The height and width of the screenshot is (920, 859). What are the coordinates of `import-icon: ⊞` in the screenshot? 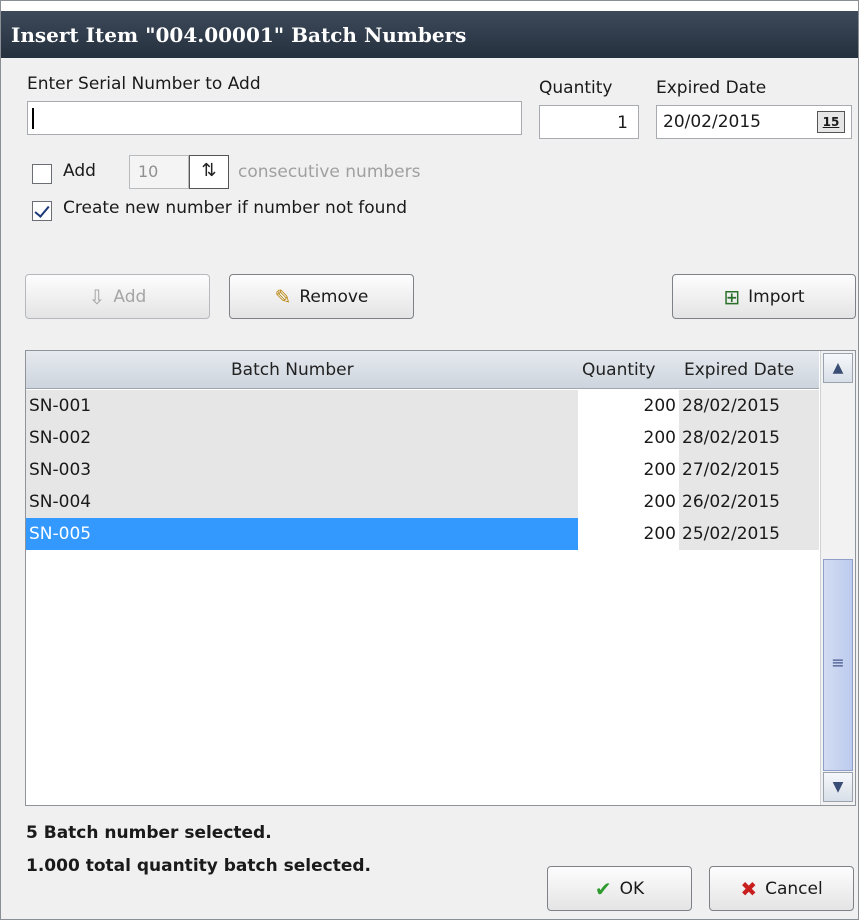 It's located at (732, 296).